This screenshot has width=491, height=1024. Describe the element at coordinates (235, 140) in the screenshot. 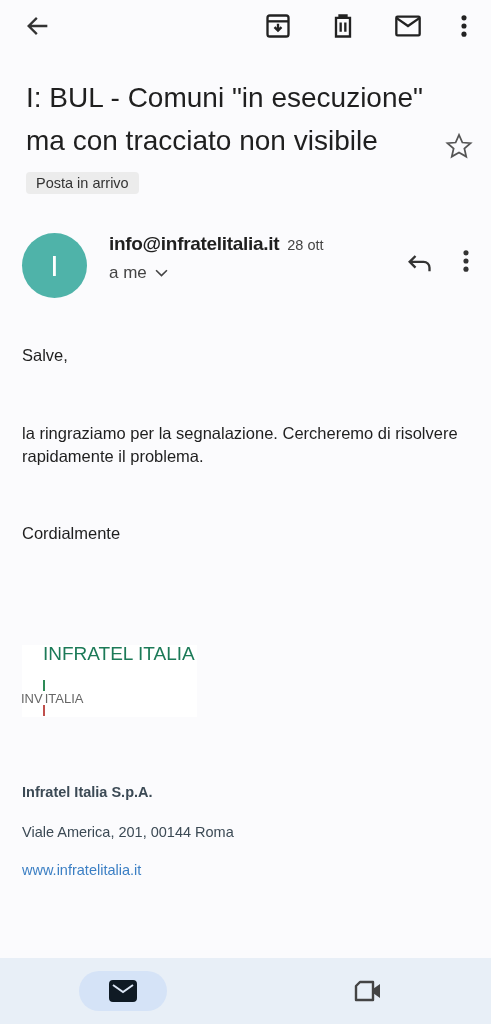

I see `email-subject: I: BUL - Comuni "in esecuzione" ma con tracciato non visibile Posta in arrivo` at that location.